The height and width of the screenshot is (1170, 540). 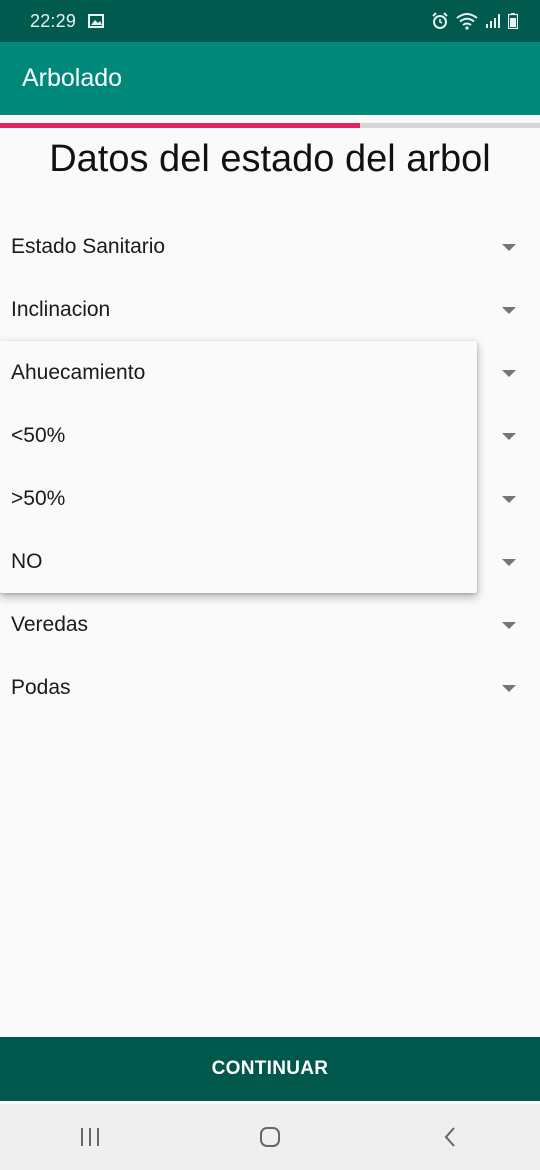 I want to click on progress-fill, so click(x=180, y=125).